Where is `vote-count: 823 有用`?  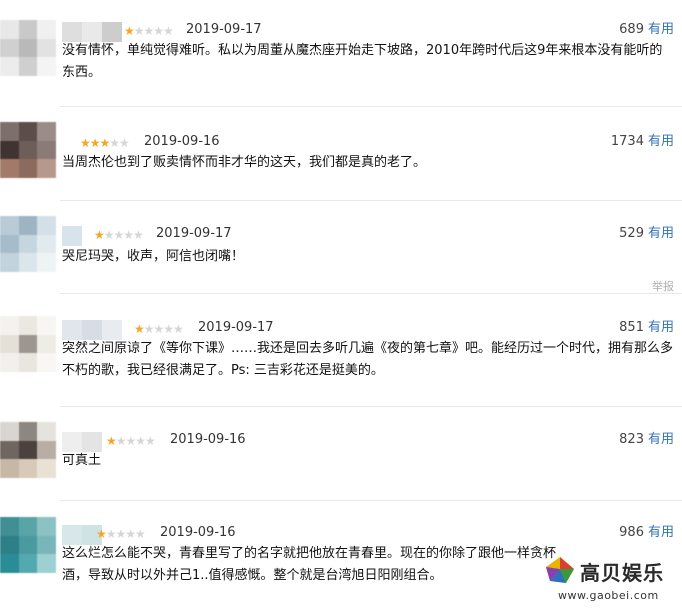 vote-count: 823 有用 is located at coordinates (646, 440).